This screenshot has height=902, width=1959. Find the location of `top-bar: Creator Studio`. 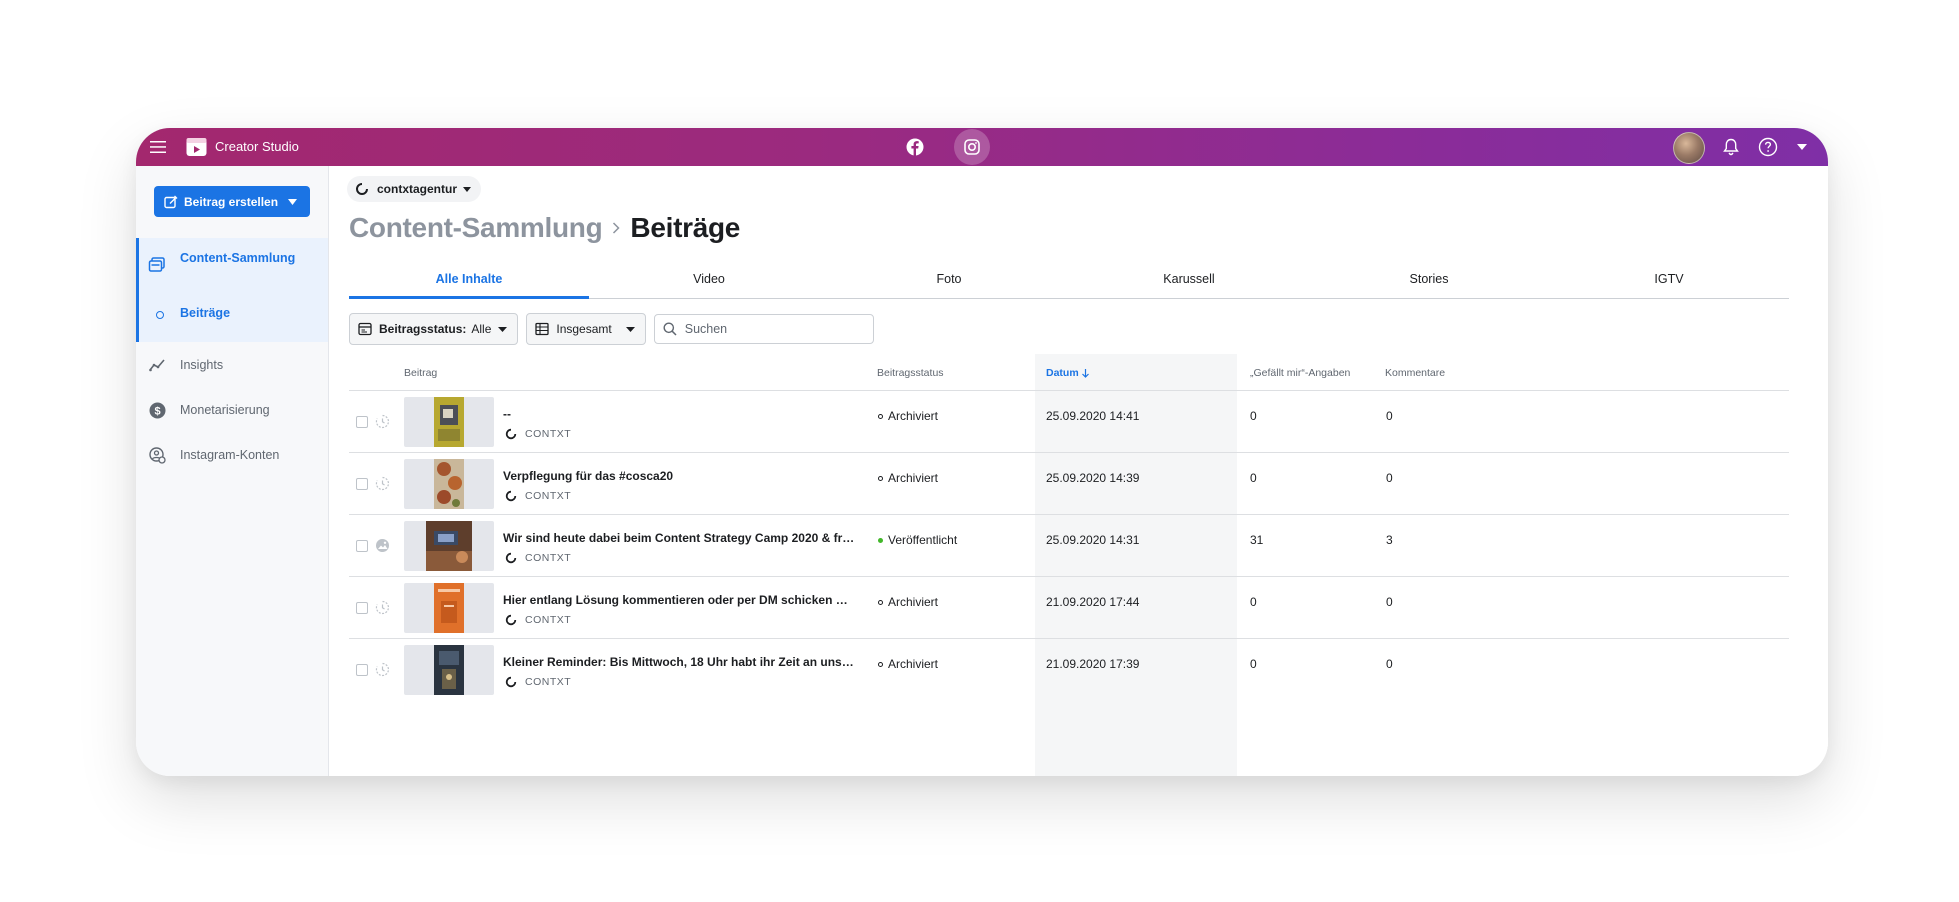

top-bar: Creator Studio is located at coordinates (982, 147).